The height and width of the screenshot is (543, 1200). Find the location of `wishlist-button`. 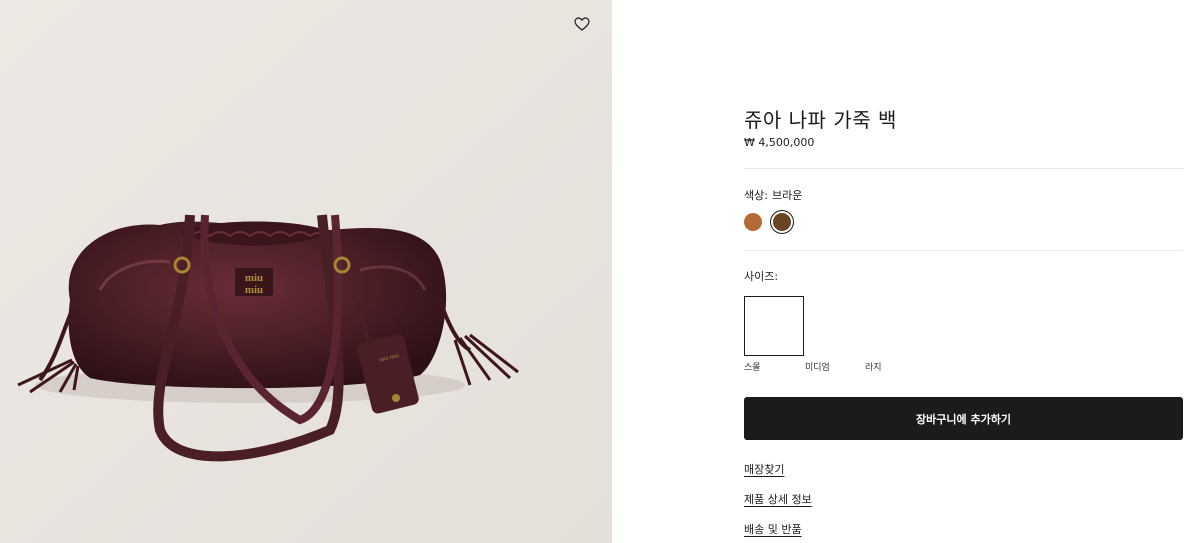

wishlist-button is located at coordinates (585, 28).